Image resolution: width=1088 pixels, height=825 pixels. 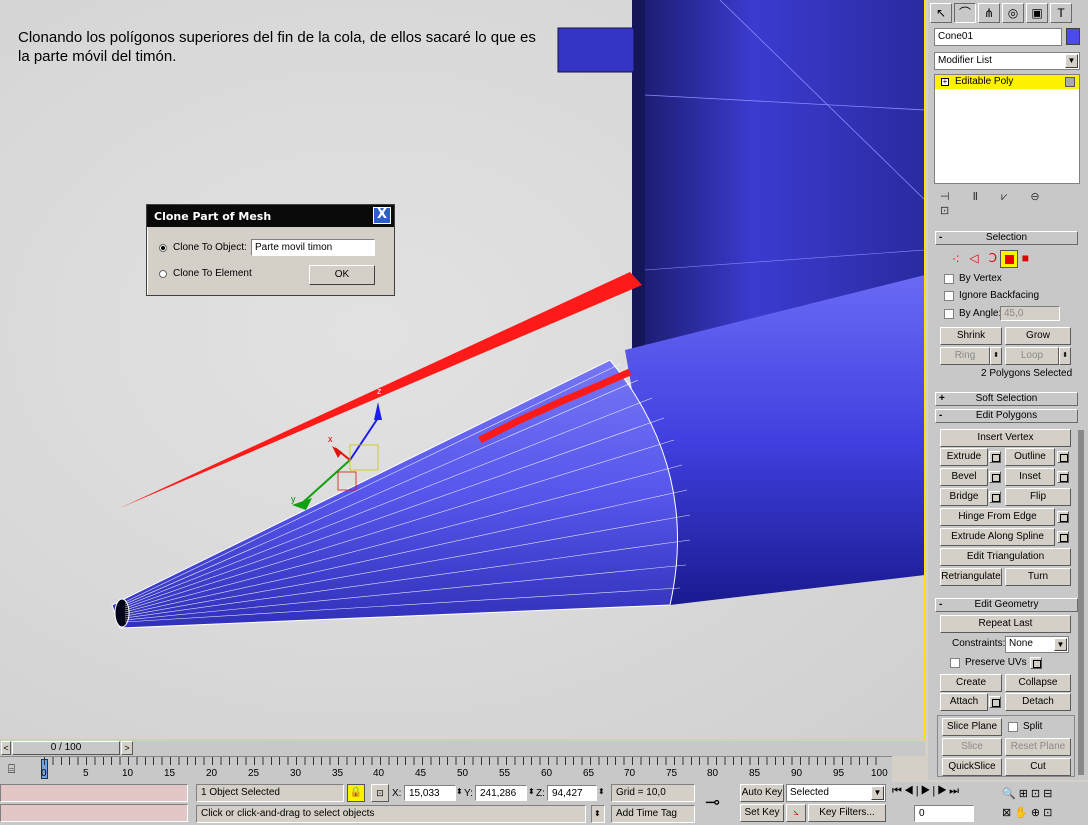 I want to click on bridge-button: Bridge, so click(x=964, y=497).